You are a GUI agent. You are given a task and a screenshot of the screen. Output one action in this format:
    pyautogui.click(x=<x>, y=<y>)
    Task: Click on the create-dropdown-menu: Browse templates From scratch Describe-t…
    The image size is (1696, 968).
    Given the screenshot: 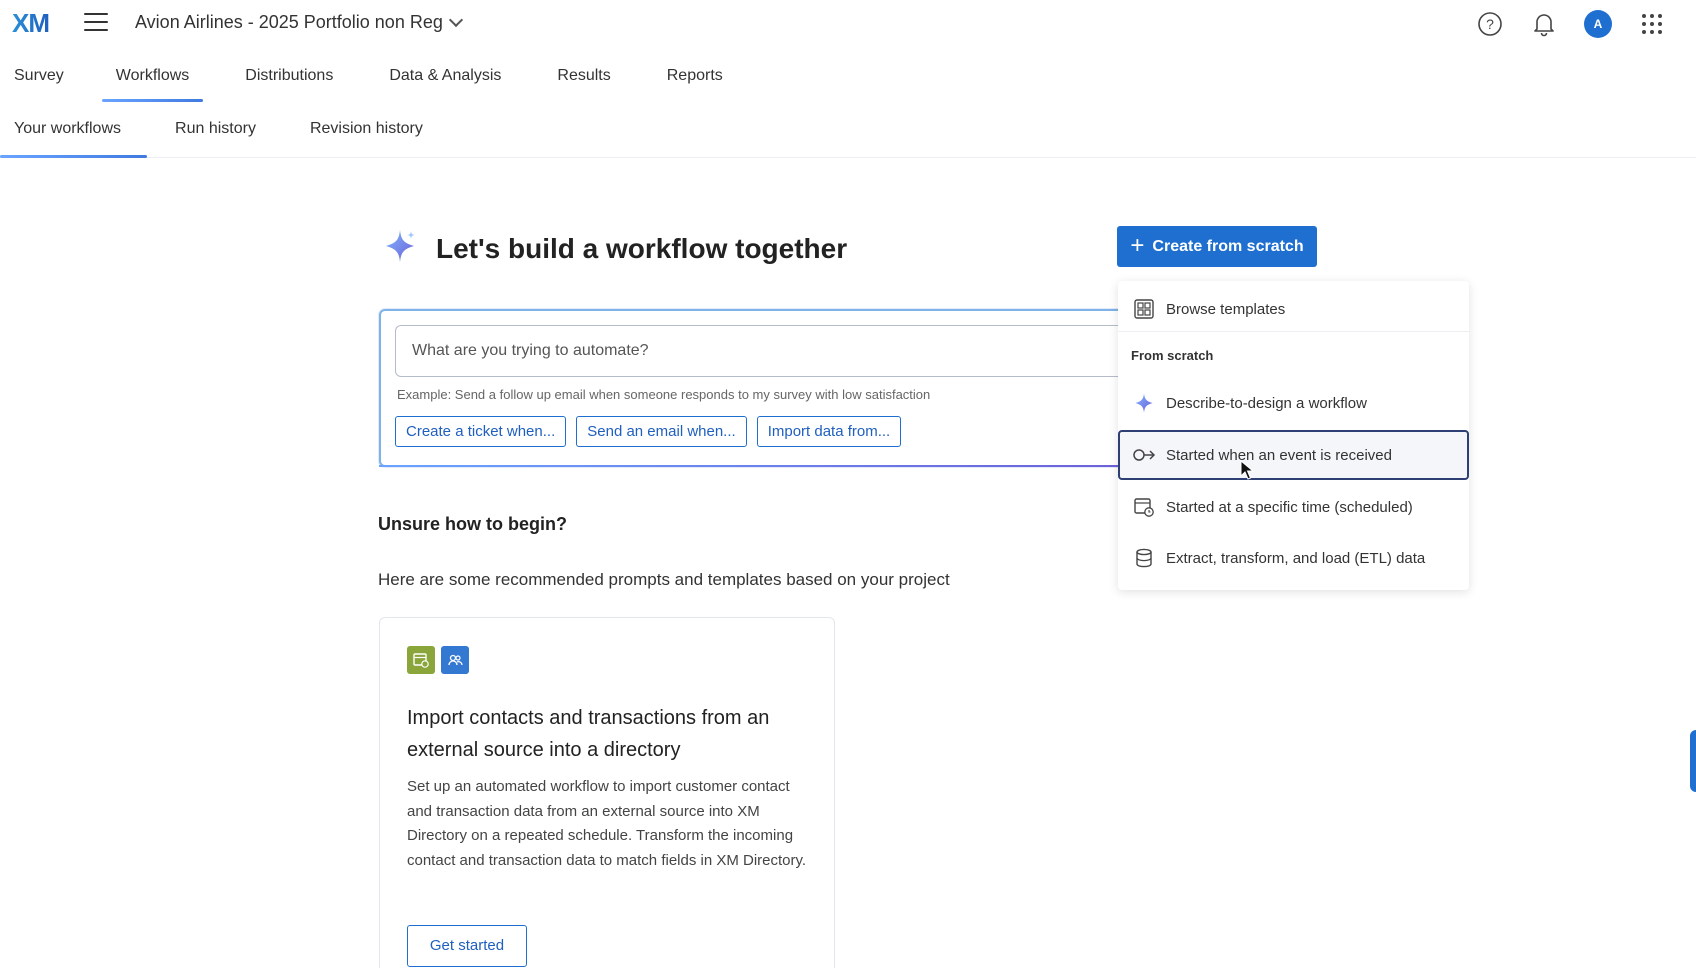 What is the action you would take?
    pyautogui.click(x=1293, y=435)
    